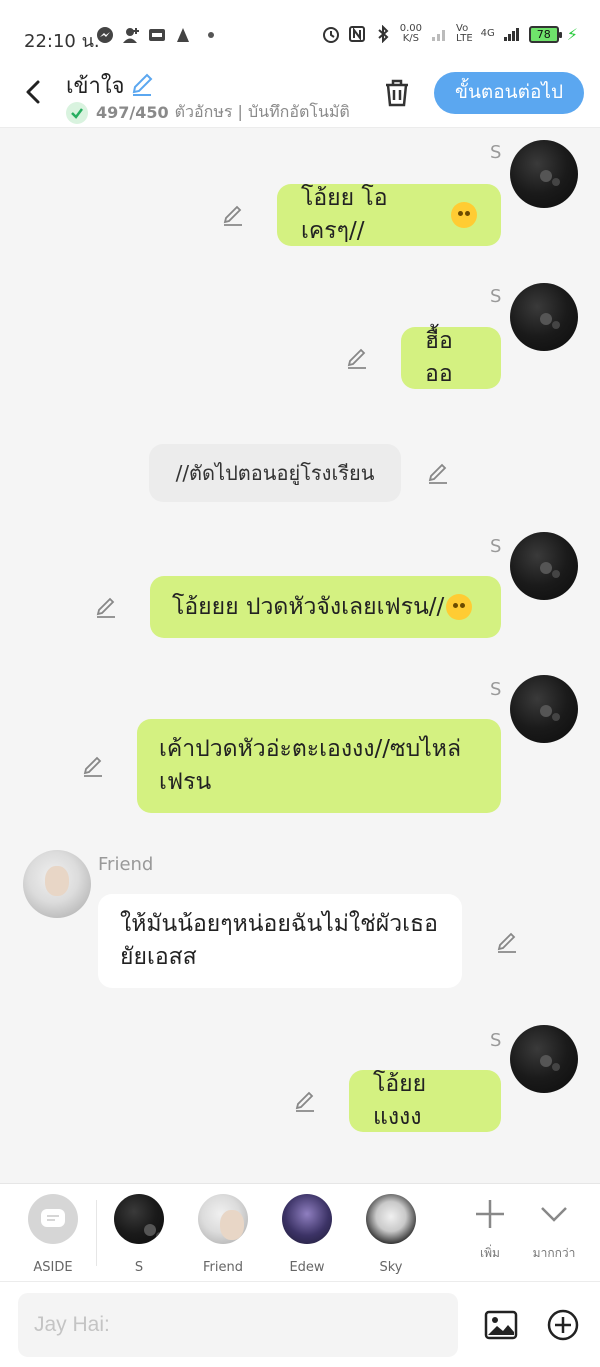 Image resolution: width=600 pixels, height=1367 pixels. I want to click on friend-avatar, so click(223, 1219).